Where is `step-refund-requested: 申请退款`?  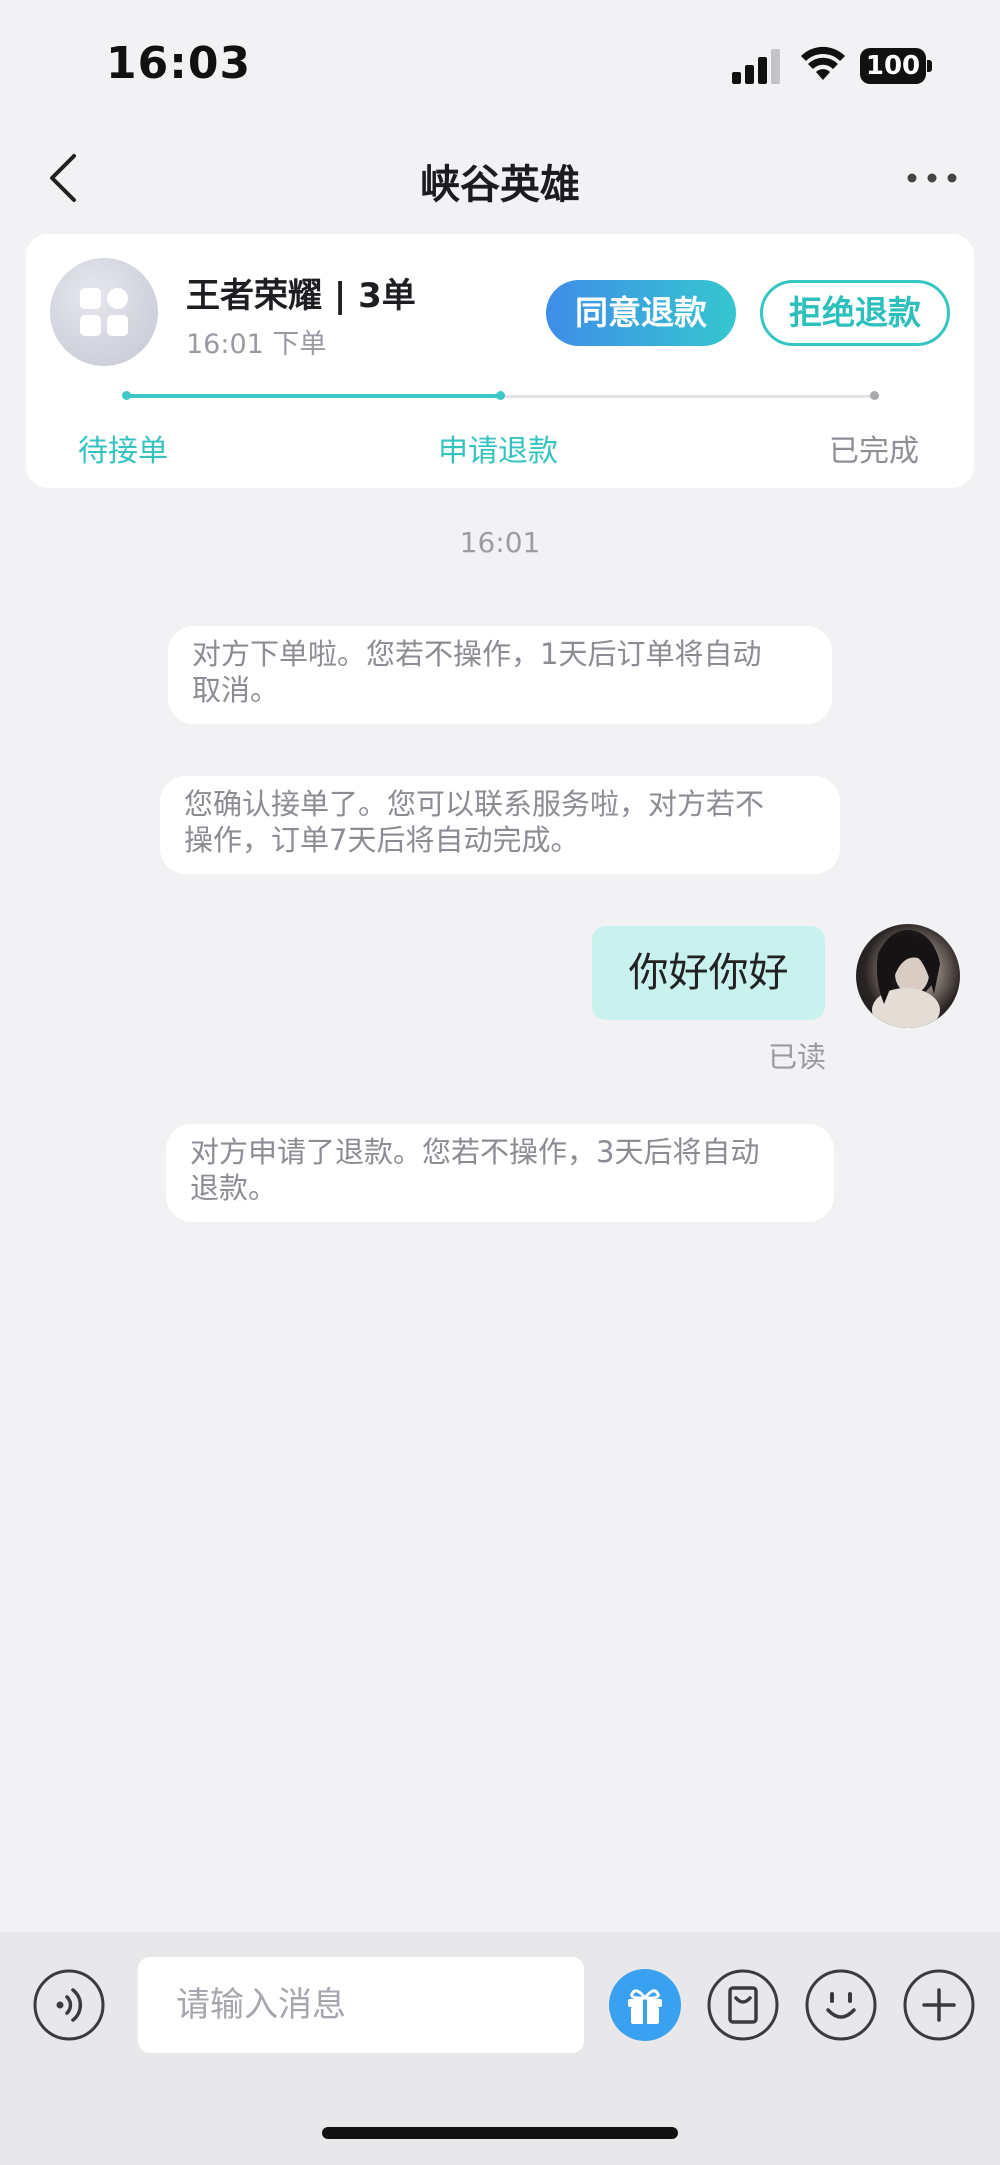
step-refund-requested: 申请退款 is located at coordinates (498, 451).